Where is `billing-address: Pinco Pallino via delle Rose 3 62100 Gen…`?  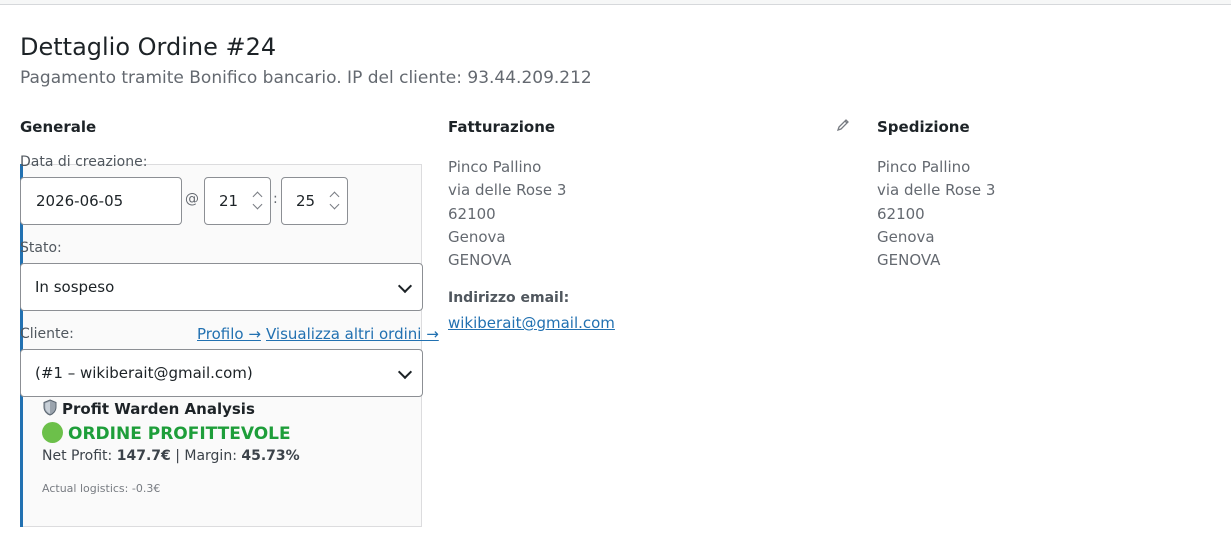
billing-address: Pinco Pallino via delle Rose 3 62100 Gen… is located at coordinates (507, 214).